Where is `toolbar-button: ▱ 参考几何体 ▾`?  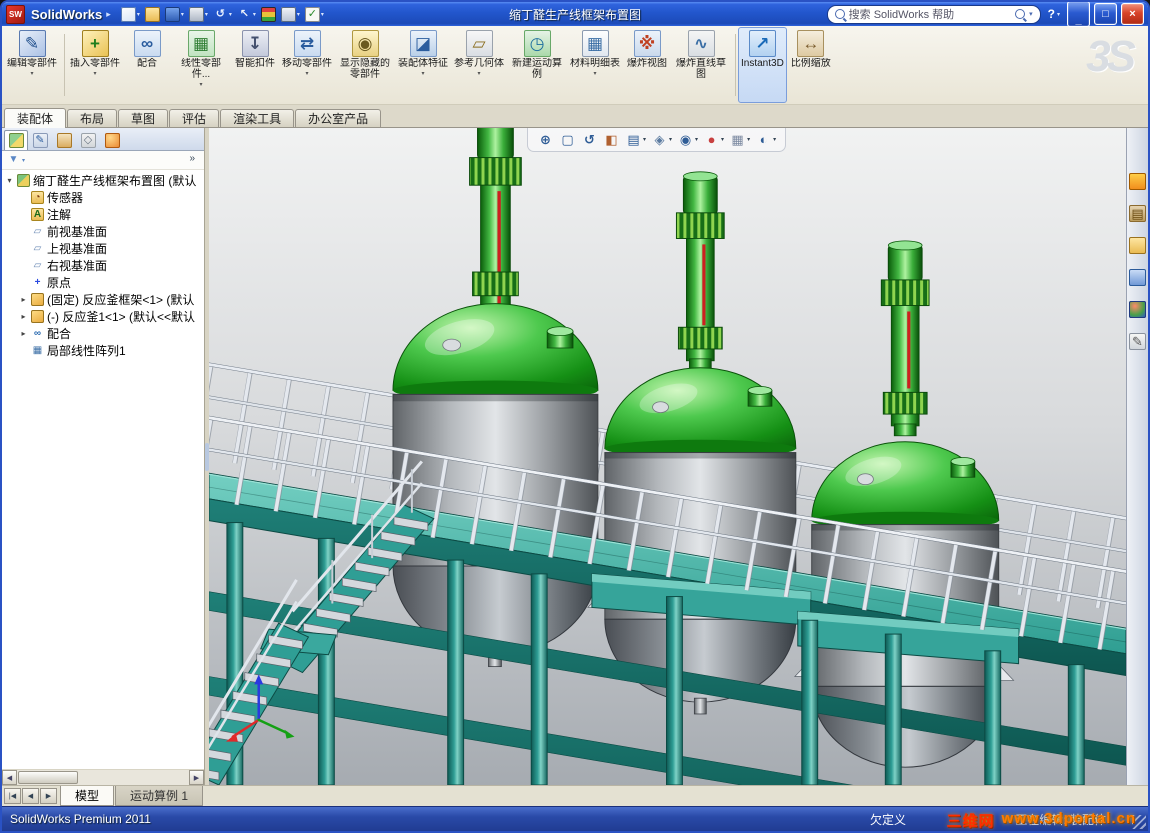 toolbar-button: ▱ 参考几何体 ▾ is located at coordinates (479, 65).